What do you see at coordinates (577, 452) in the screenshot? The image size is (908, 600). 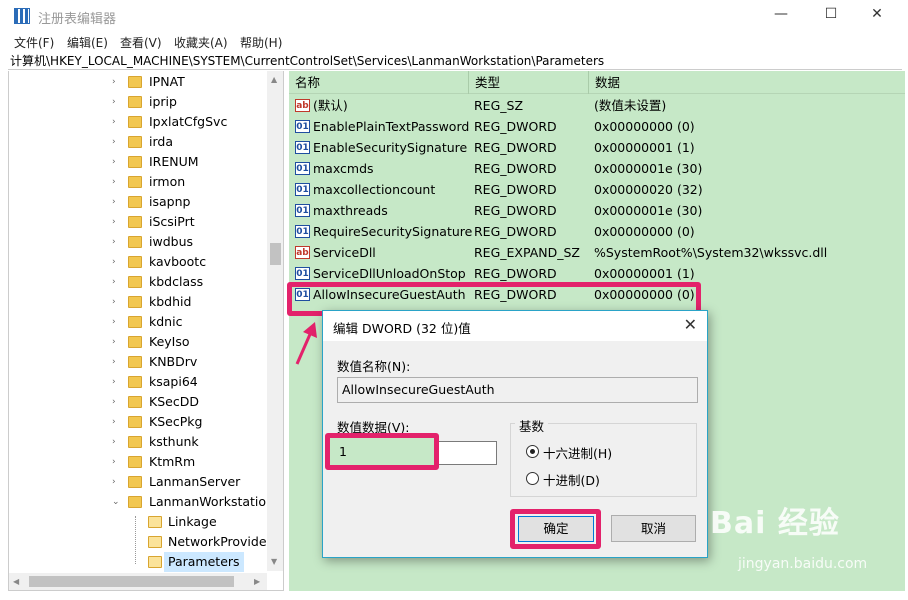 I see `hex-radio-label: 十六进制(H)` at bounding box center [577, 452].